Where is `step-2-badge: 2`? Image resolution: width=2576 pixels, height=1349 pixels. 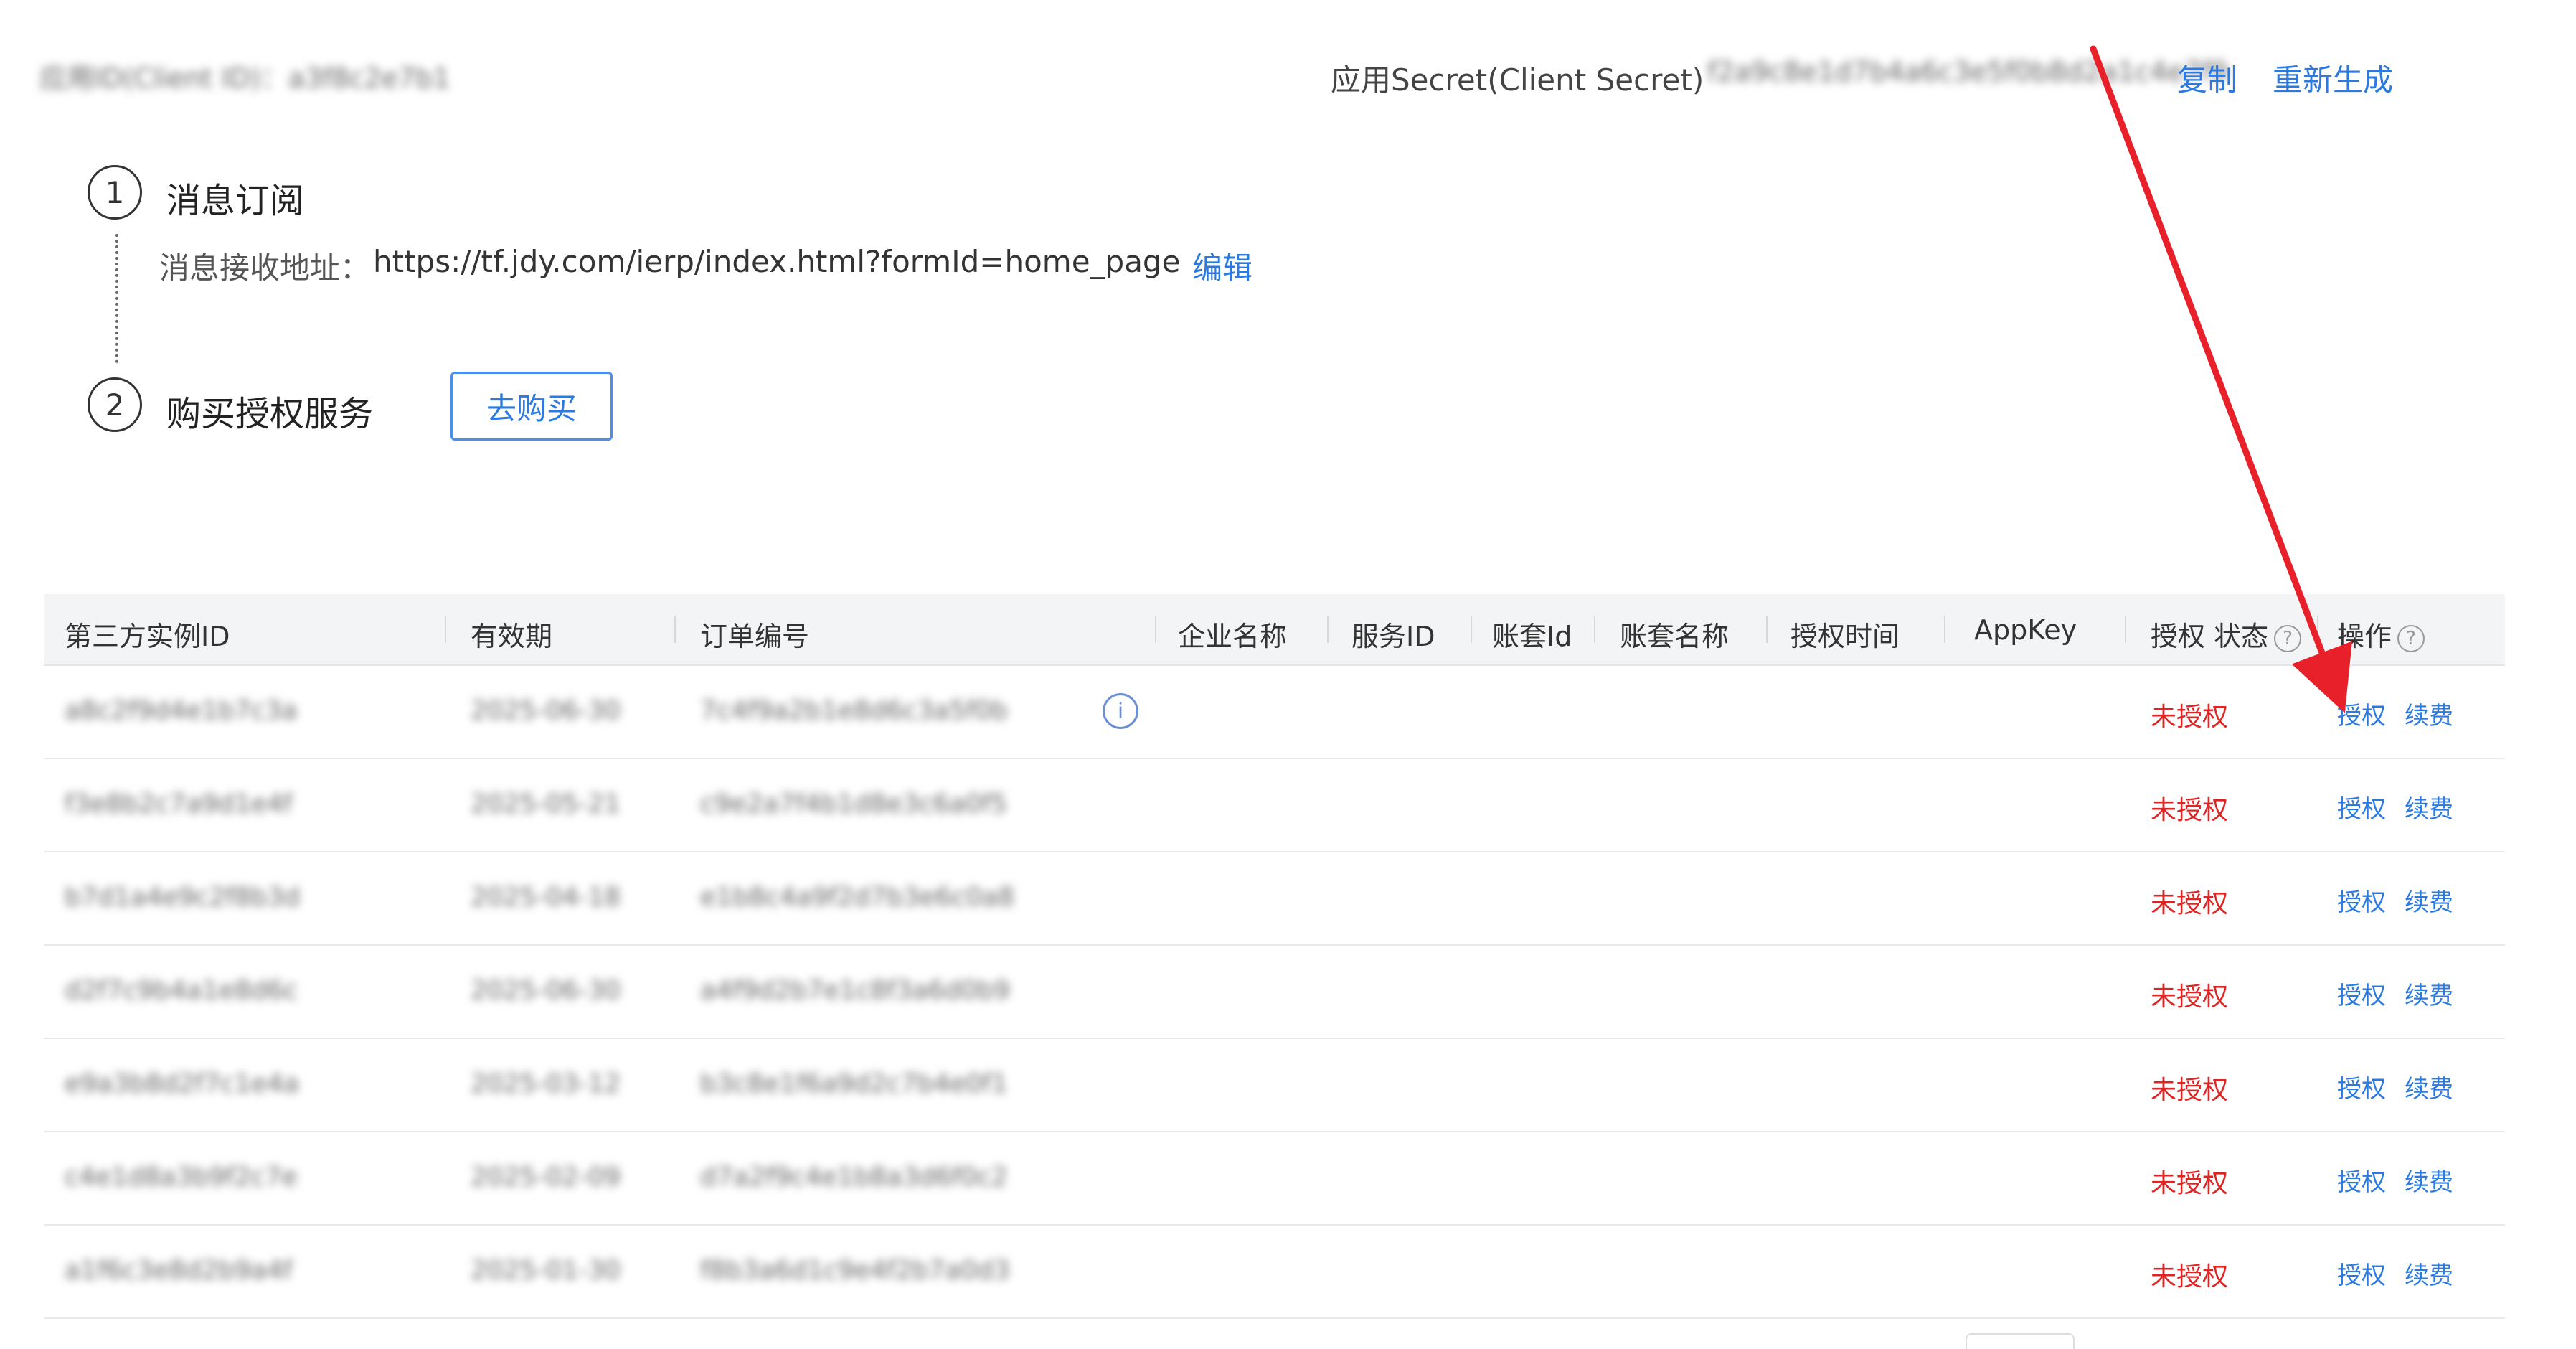 step-2-badge: 2 is located at coordinates (115, 404).